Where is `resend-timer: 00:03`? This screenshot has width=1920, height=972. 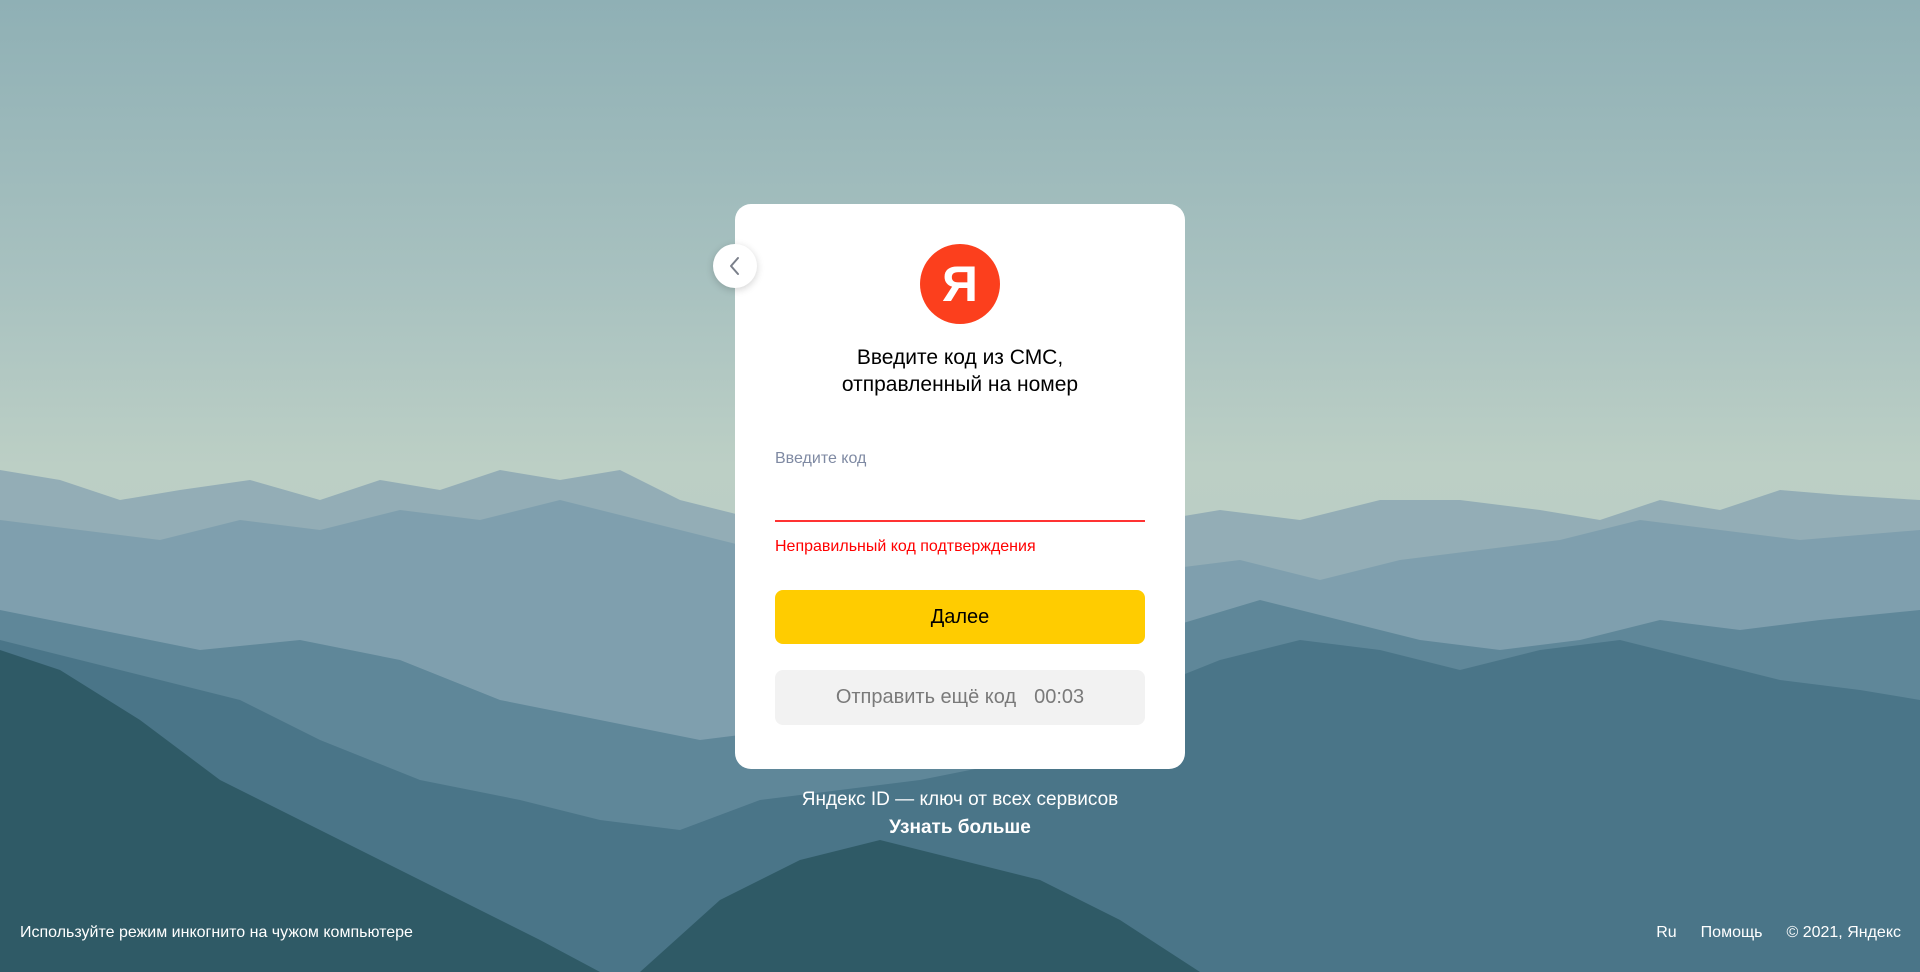
resend-timer: 00:03 is located at coordinates (1059, 697).